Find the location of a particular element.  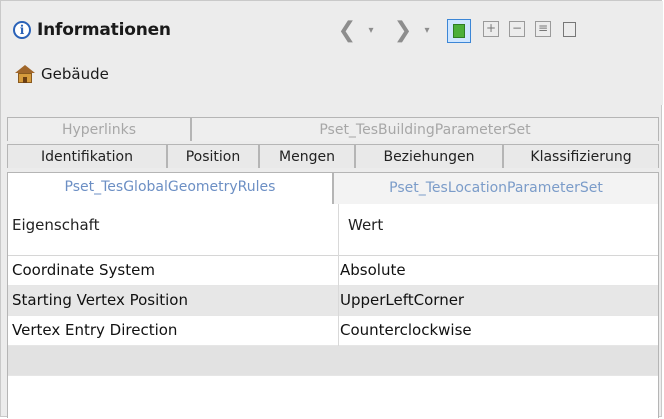

table-row: Coordinate System Absolute is located at coordinates (333, 271).